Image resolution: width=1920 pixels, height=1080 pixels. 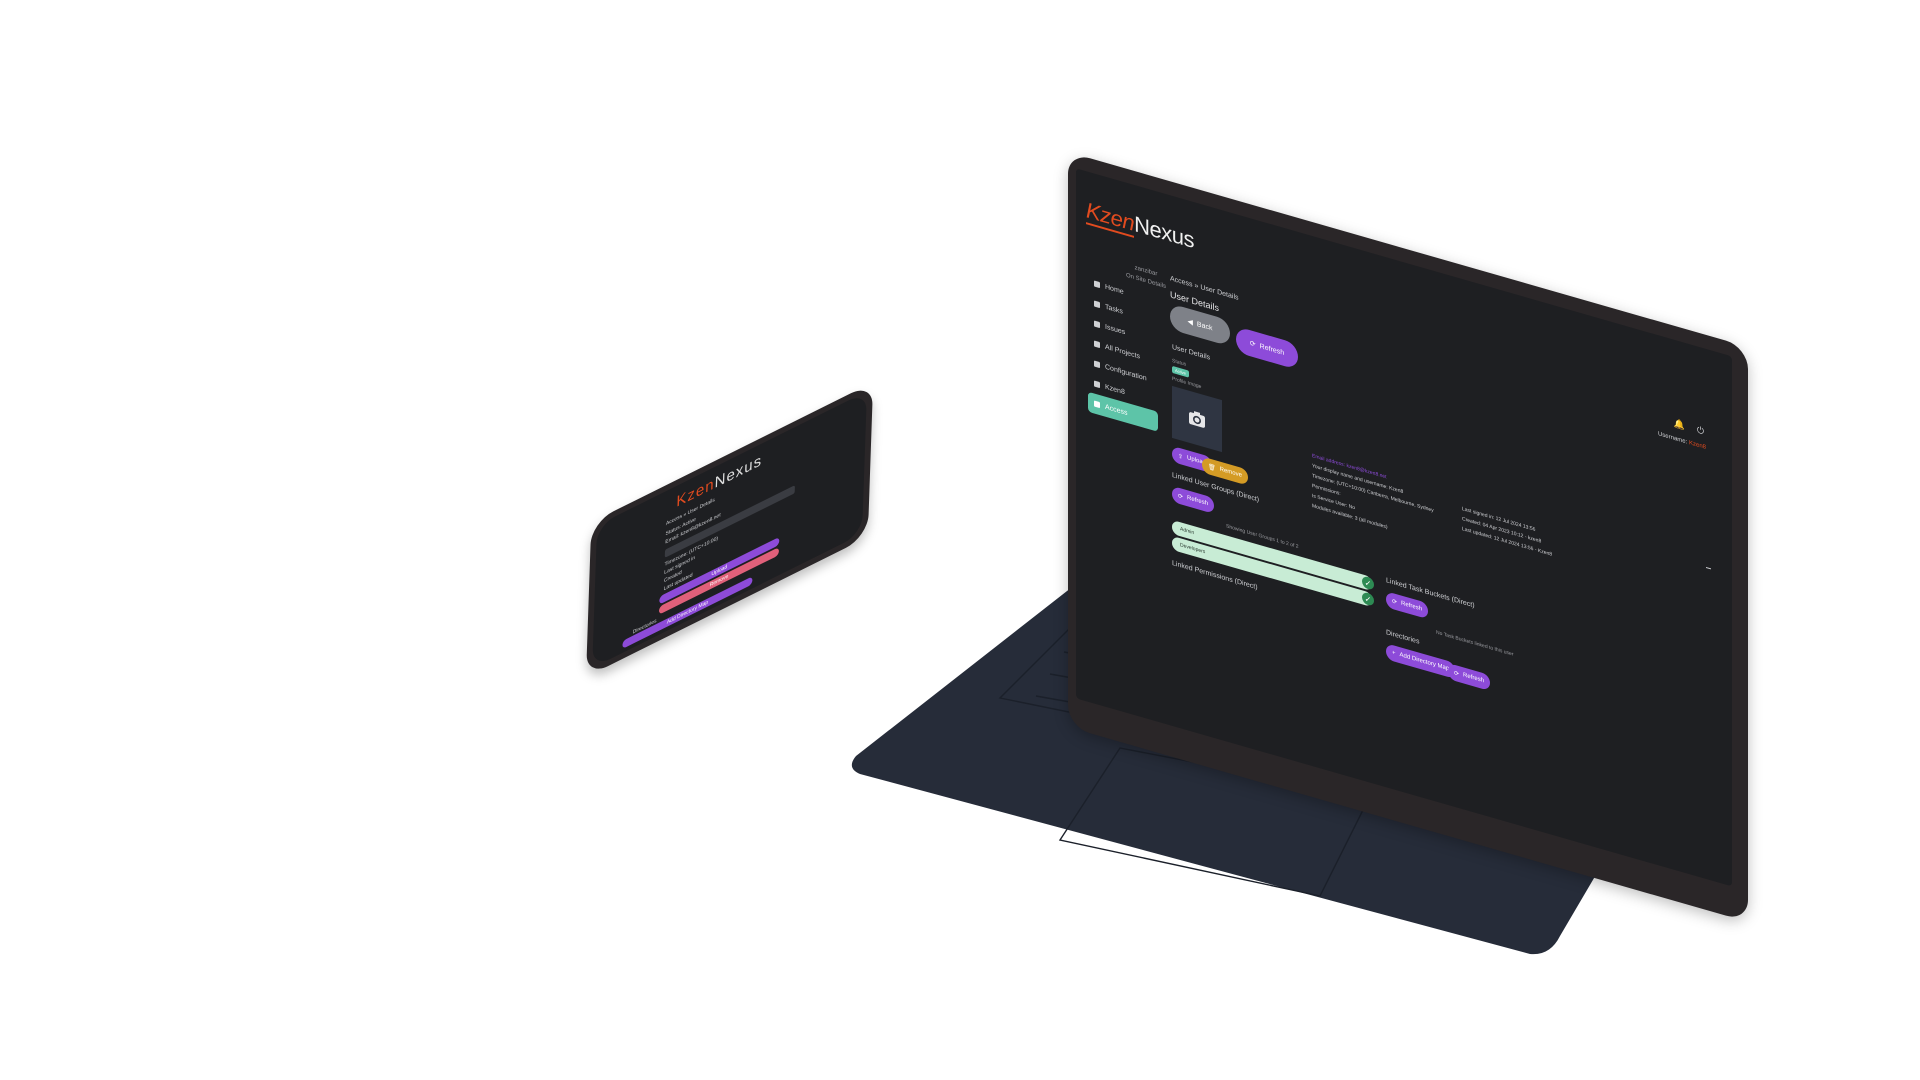 I want to click on directories-refresh-button: ⟳ Refresh, so click(x=1469, y=677).